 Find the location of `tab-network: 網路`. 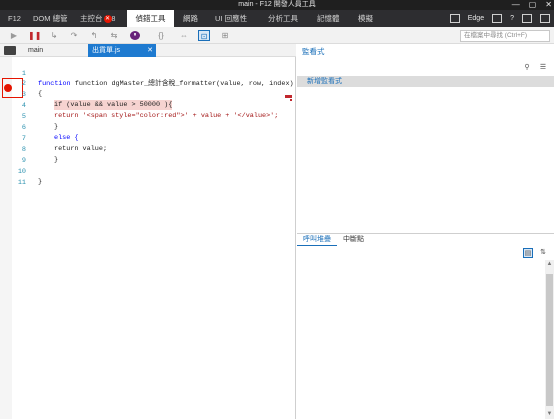

tab-network: 網路 is located at coordinates (190, 18).